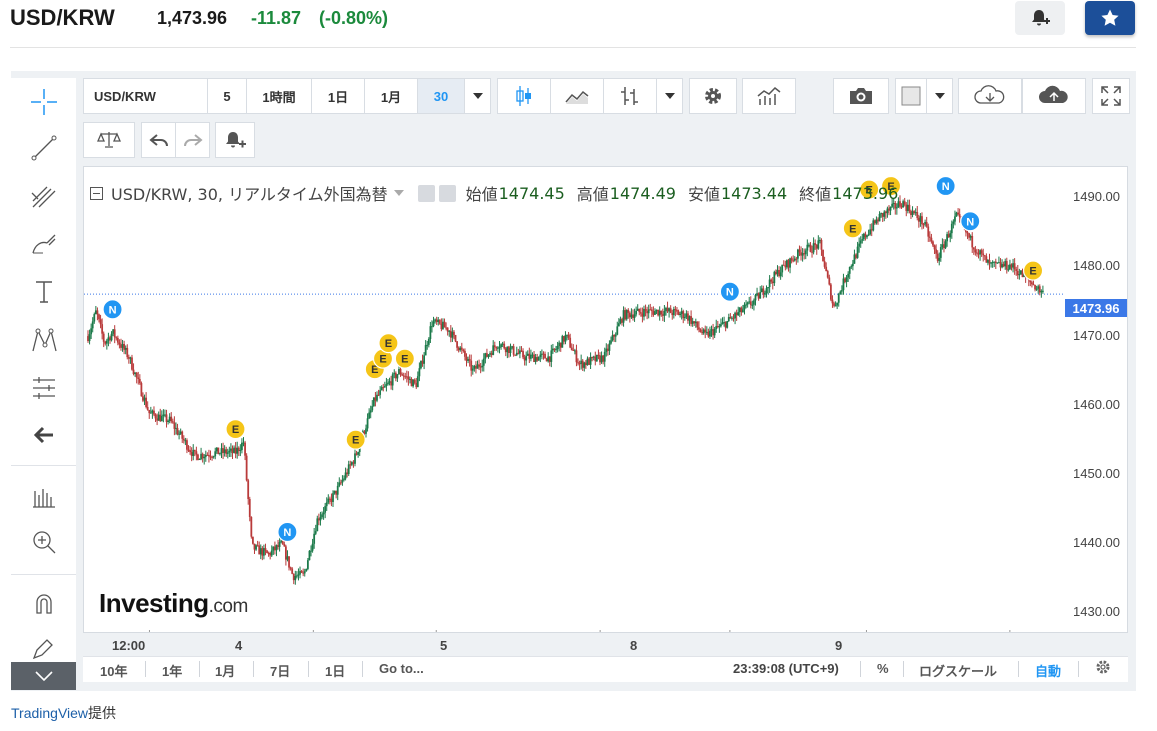  What do you see at coordinates (1048, 670) in the screenshot?
I see `auto-scale-toggle: 自動` at bounding box center [1048, 670].